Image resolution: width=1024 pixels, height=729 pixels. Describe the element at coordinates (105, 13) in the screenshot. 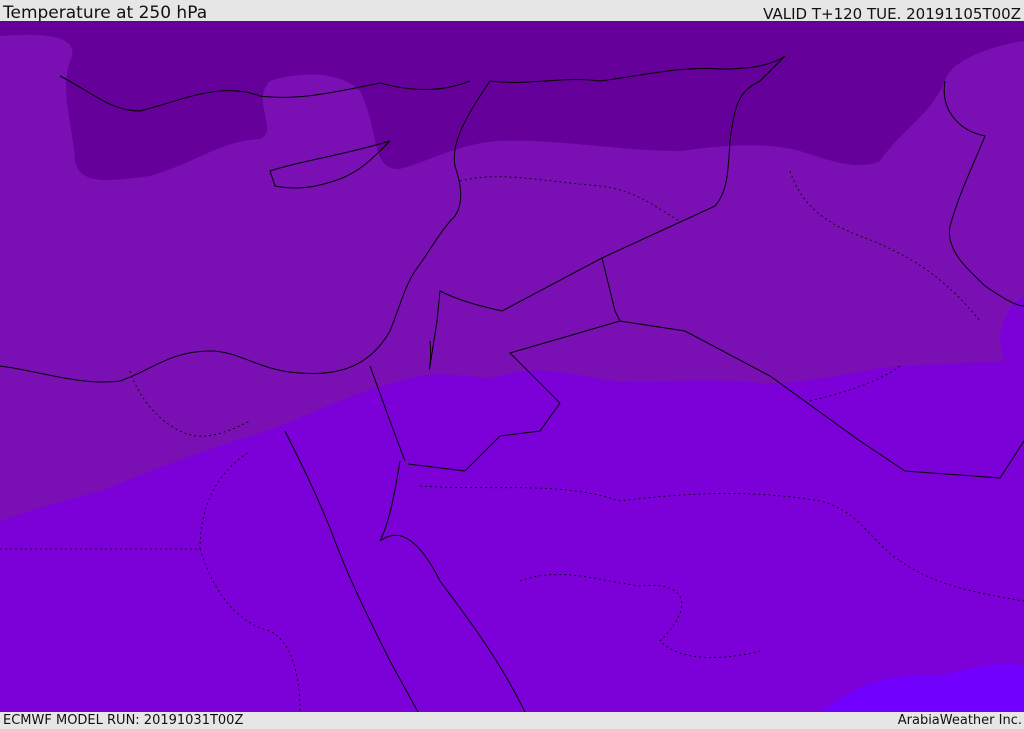

I see `map-title: Temperature at 250 hPa` at that location.